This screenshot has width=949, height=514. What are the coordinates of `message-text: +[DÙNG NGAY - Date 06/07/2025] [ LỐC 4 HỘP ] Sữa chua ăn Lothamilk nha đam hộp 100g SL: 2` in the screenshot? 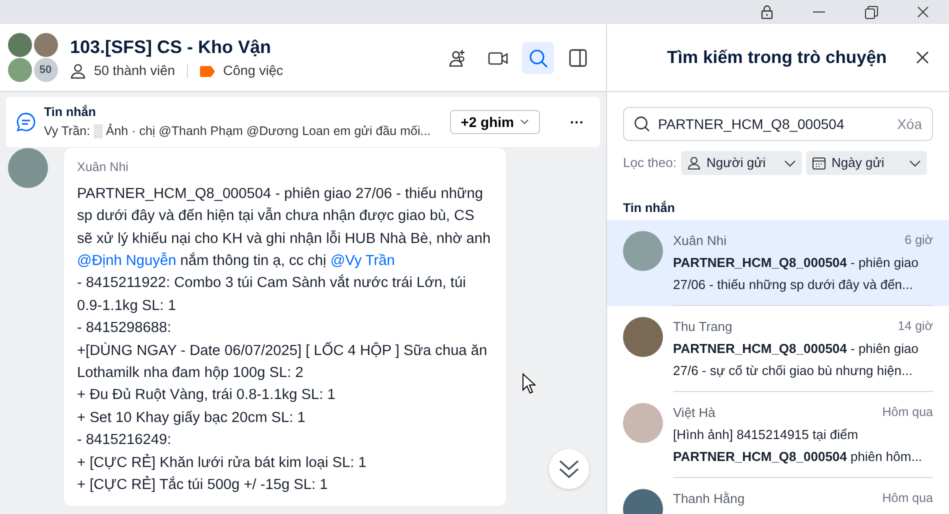 It's located at (282, 361).